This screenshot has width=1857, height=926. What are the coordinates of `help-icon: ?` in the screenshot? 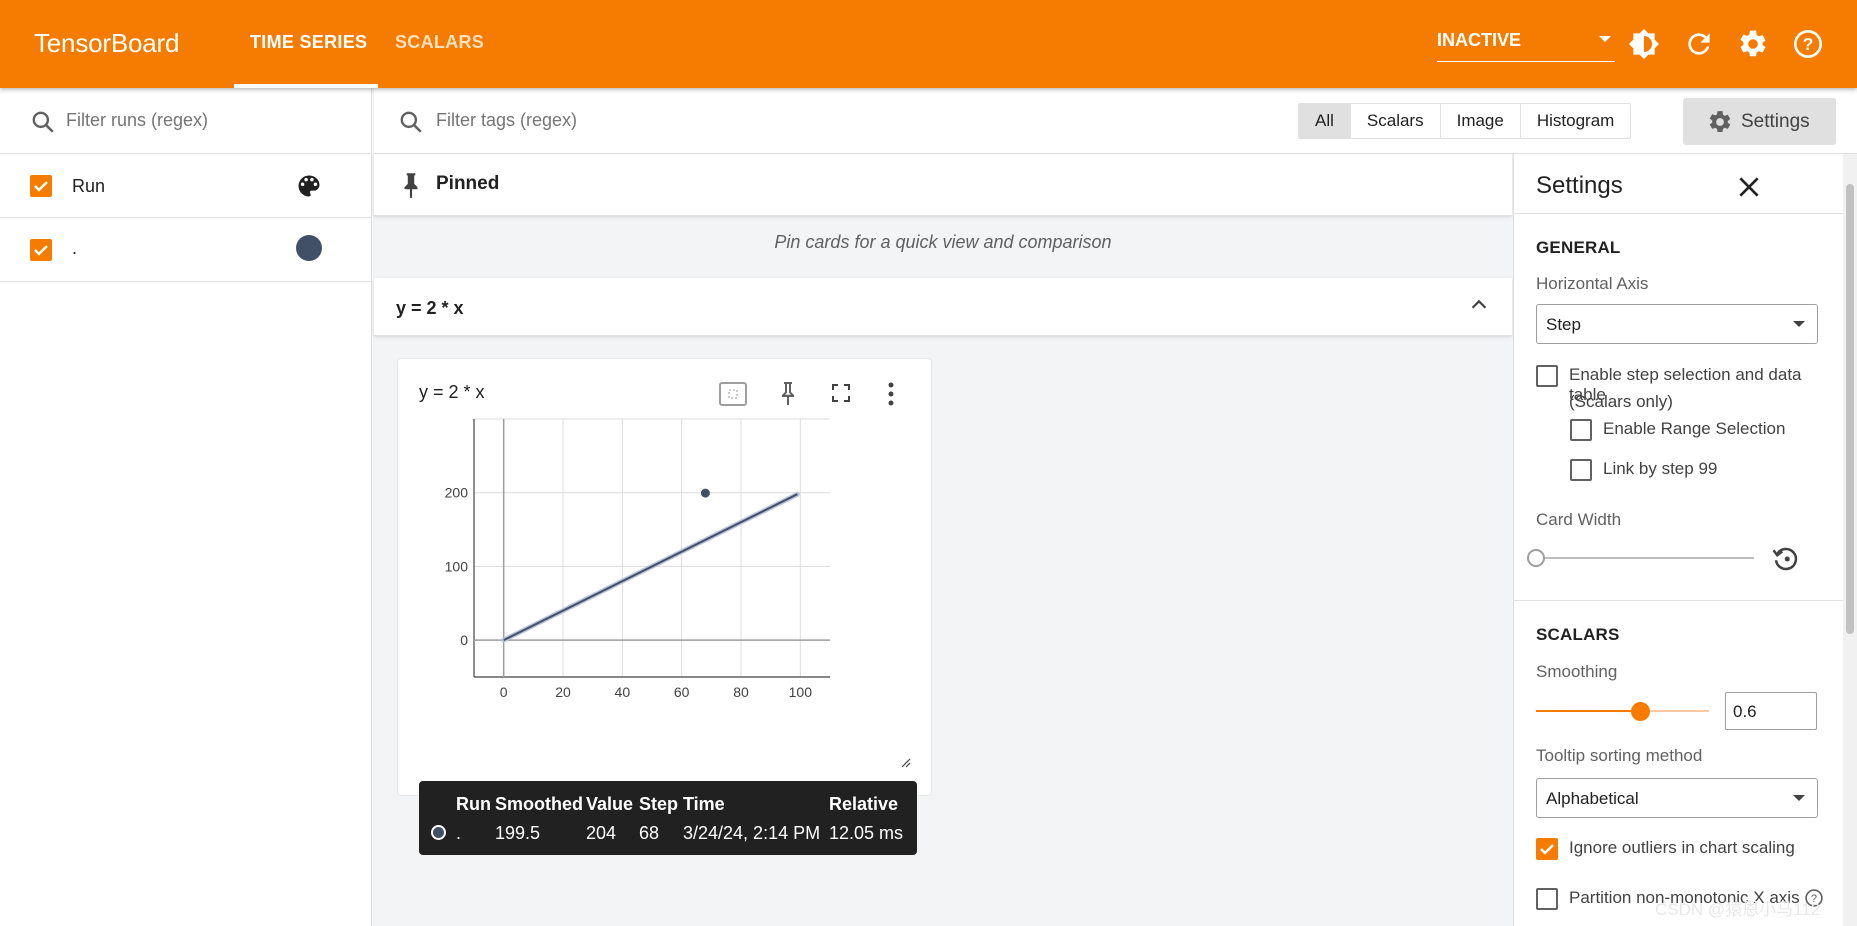 It's located at (1808, 44).